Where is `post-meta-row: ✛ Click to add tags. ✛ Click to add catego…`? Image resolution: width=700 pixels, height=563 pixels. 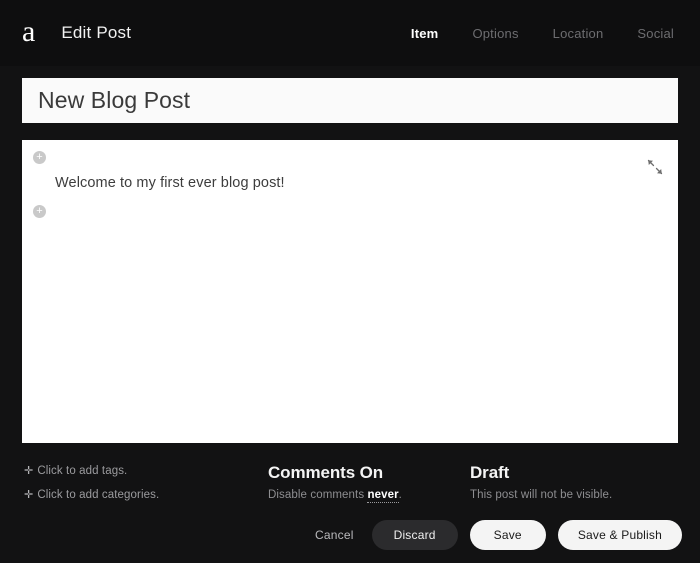 post-meta-row: ✛ Click to add tags. ✛ Click to add catego… is located at coordinates (350, 482).